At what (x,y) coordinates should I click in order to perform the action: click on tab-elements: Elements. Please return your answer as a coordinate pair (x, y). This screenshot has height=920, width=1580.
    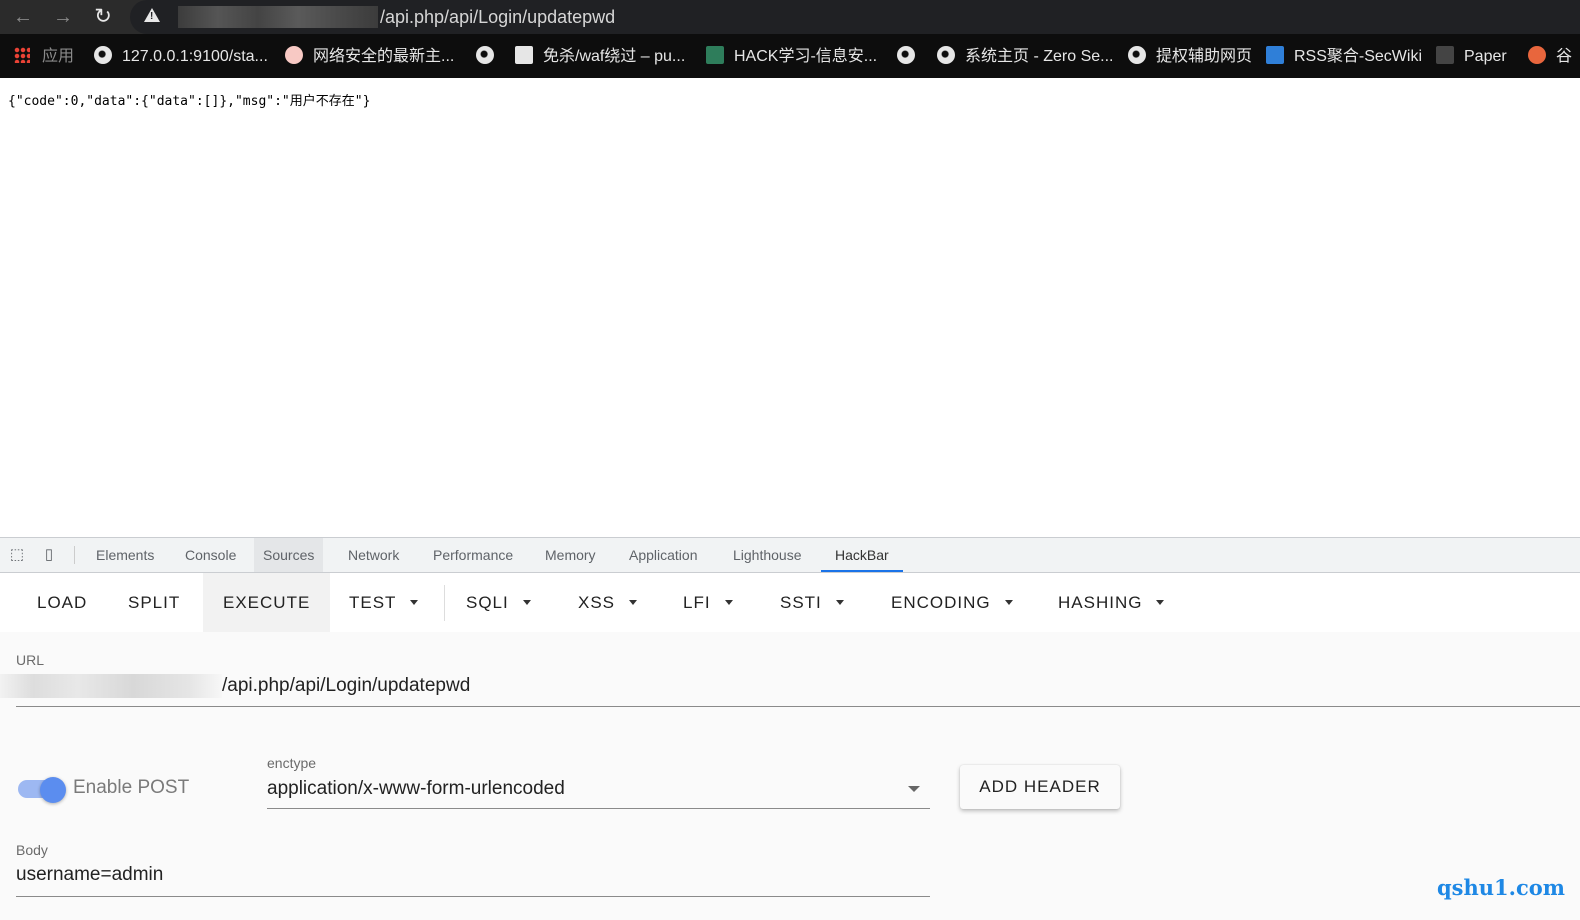
    Looking at the image, I should click on (125, 555).